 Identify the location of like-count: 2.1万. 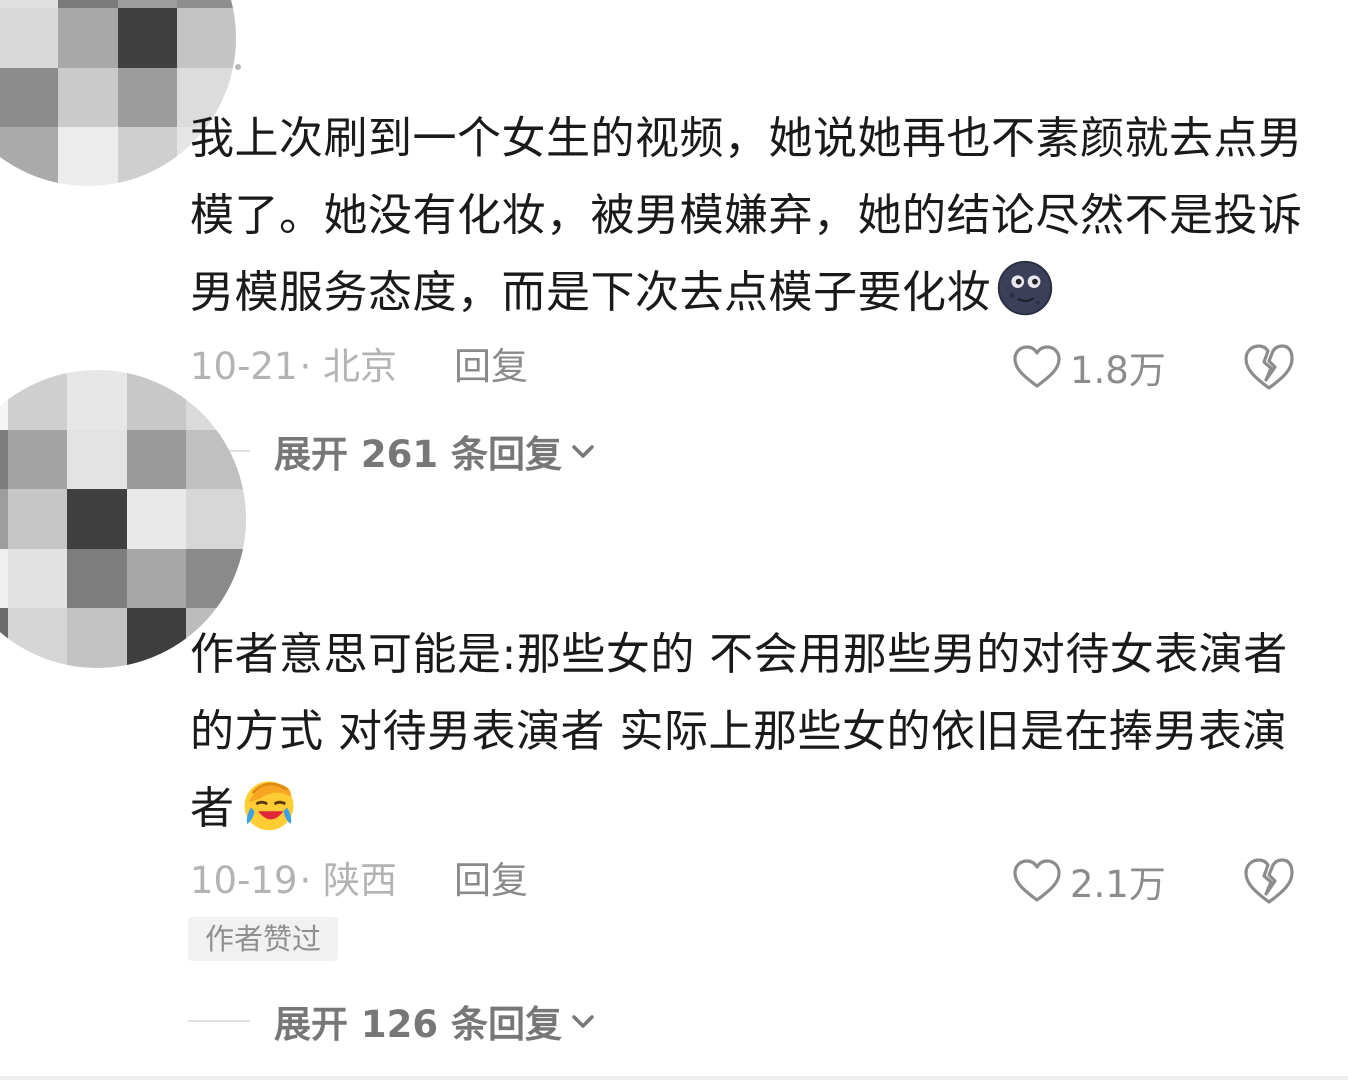
(1118, 884).